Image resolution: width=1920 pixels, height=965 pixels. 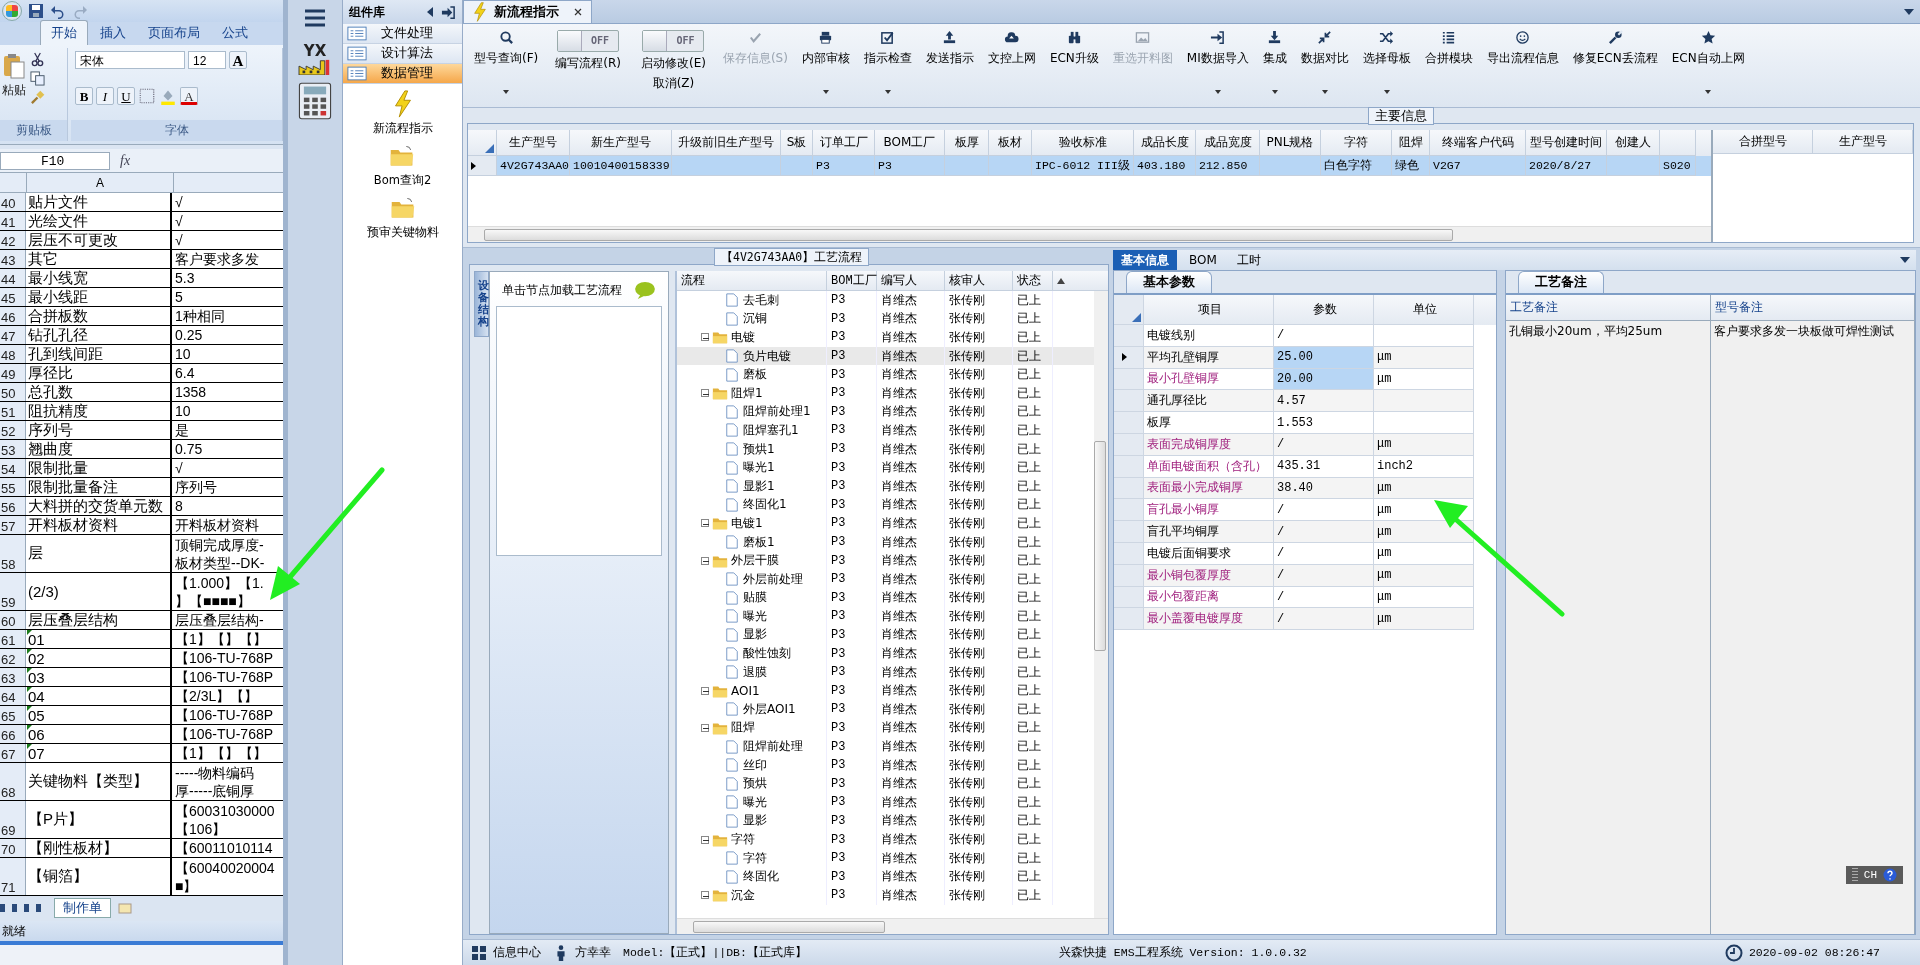 What do you see at coordinates (885, 746) in the screenshot?
I see `tree-row: 阻焊前处理 P3 肖维杰 张传刚 已上` at bounding box center [885, 746].